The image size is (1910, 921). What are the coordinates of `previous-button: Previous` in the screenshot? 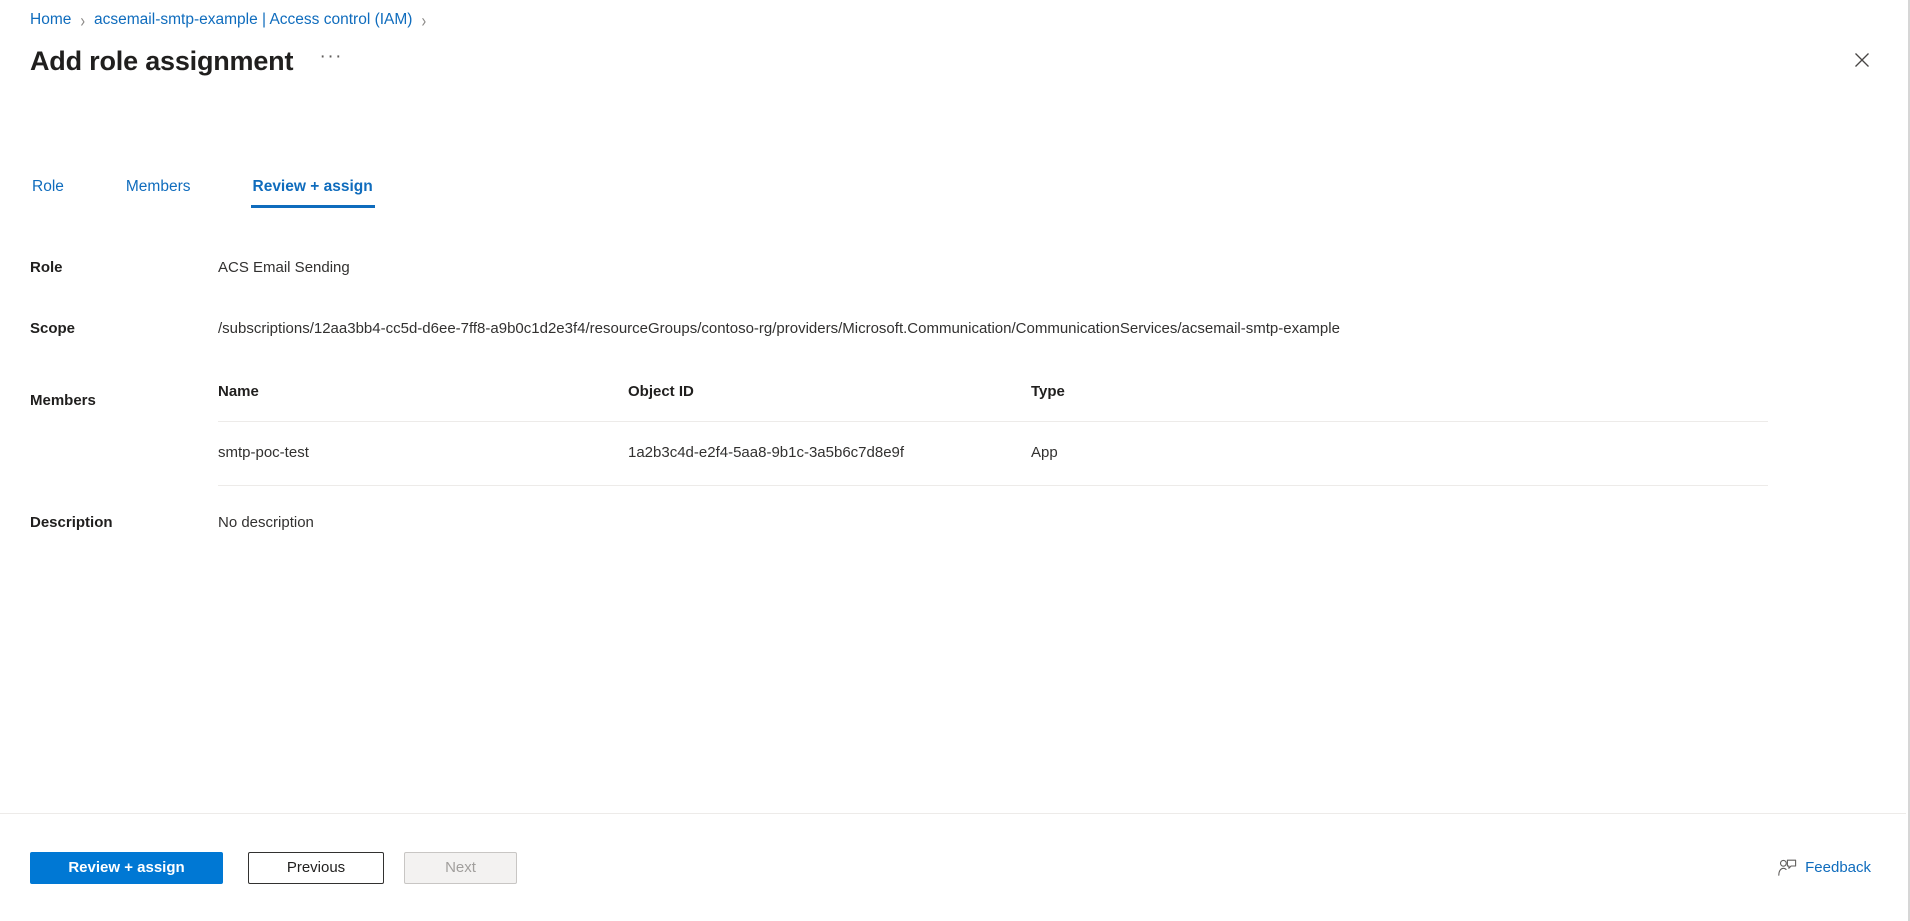 It's located at (316, 867).